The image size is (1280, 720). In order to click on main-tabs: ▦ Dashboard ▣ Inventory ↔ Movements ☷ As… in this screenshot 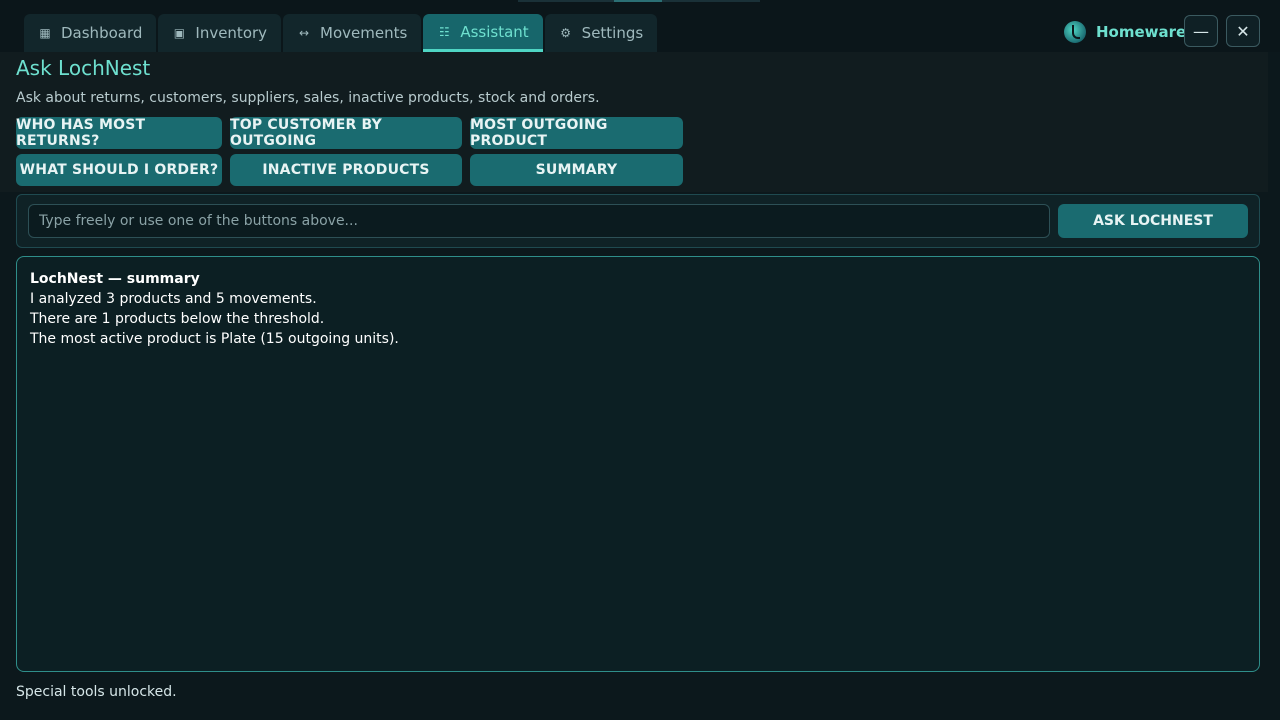, I will do `click(341, 33)`.